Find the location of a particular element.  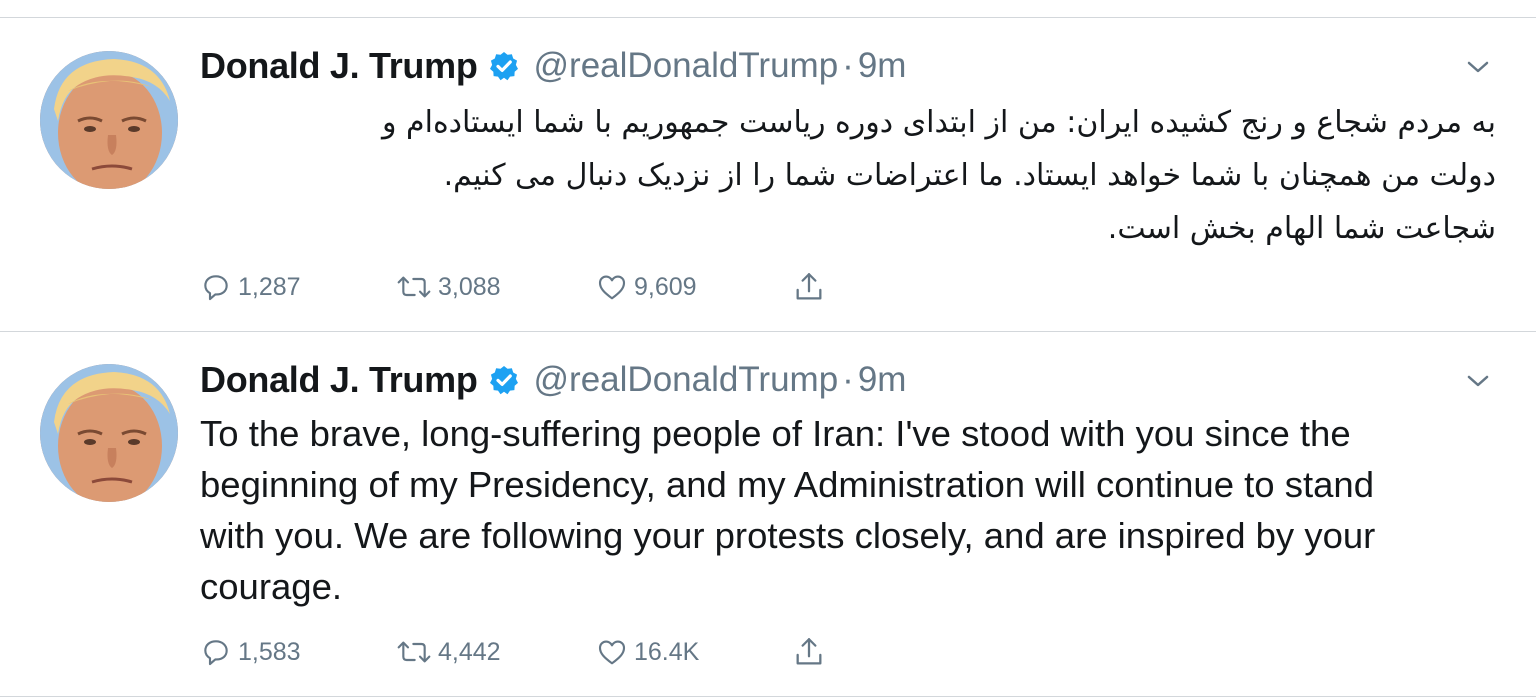

like-count: 9,609 is located at coordinates (665, 286).